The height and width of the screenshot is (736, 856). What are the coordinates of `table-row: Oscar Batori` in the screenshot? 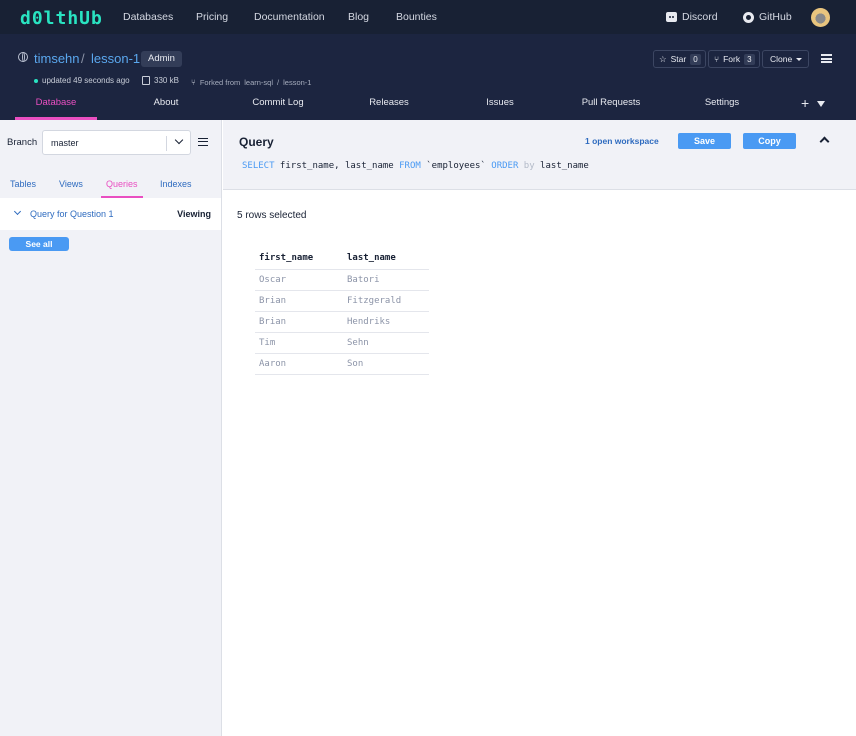 It's located at (342, 280).